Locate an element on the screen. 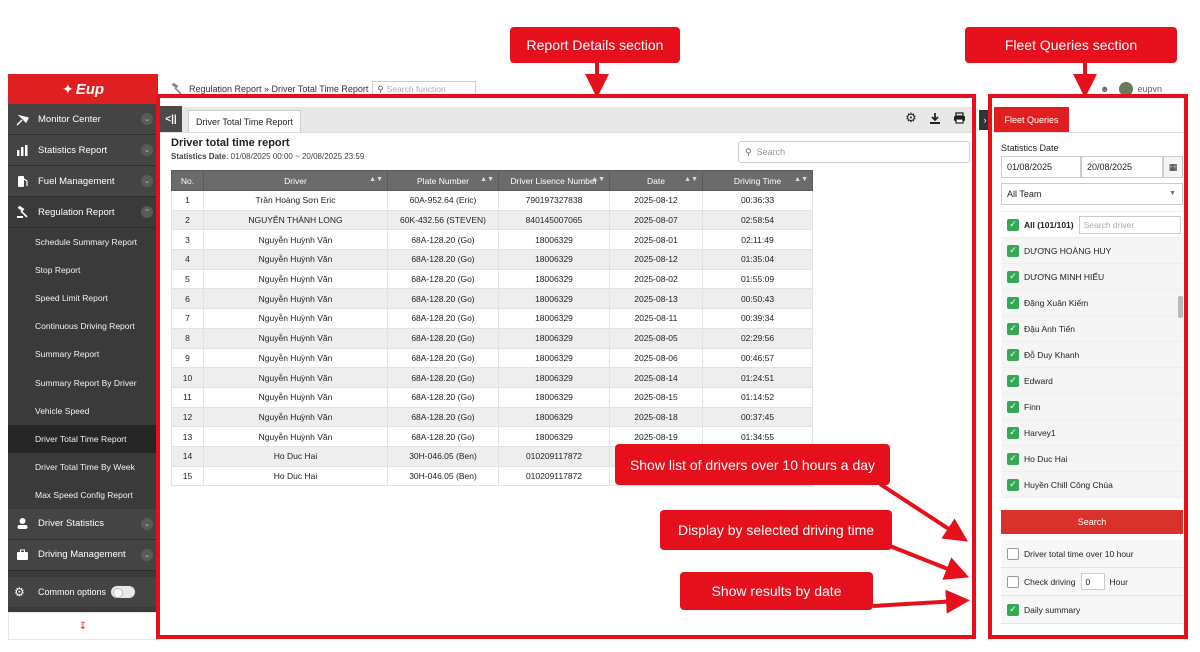  sidebar-subitem-schedule-summary: Schedule Summary Report is located at coordinates (83, 242).